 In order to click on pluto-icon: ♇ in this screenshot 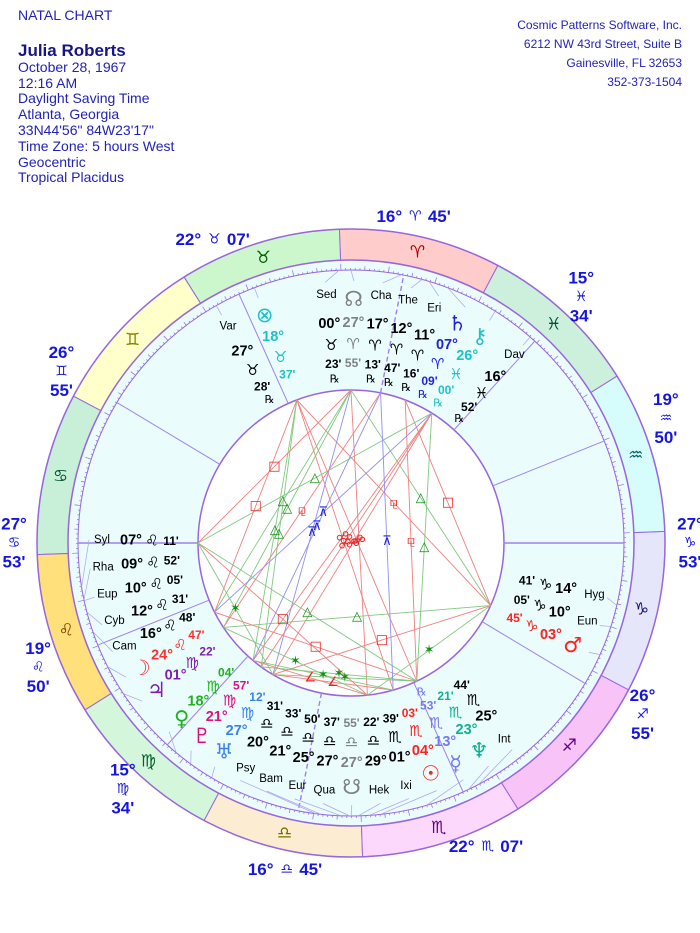, I will do `click(202, 736)`.